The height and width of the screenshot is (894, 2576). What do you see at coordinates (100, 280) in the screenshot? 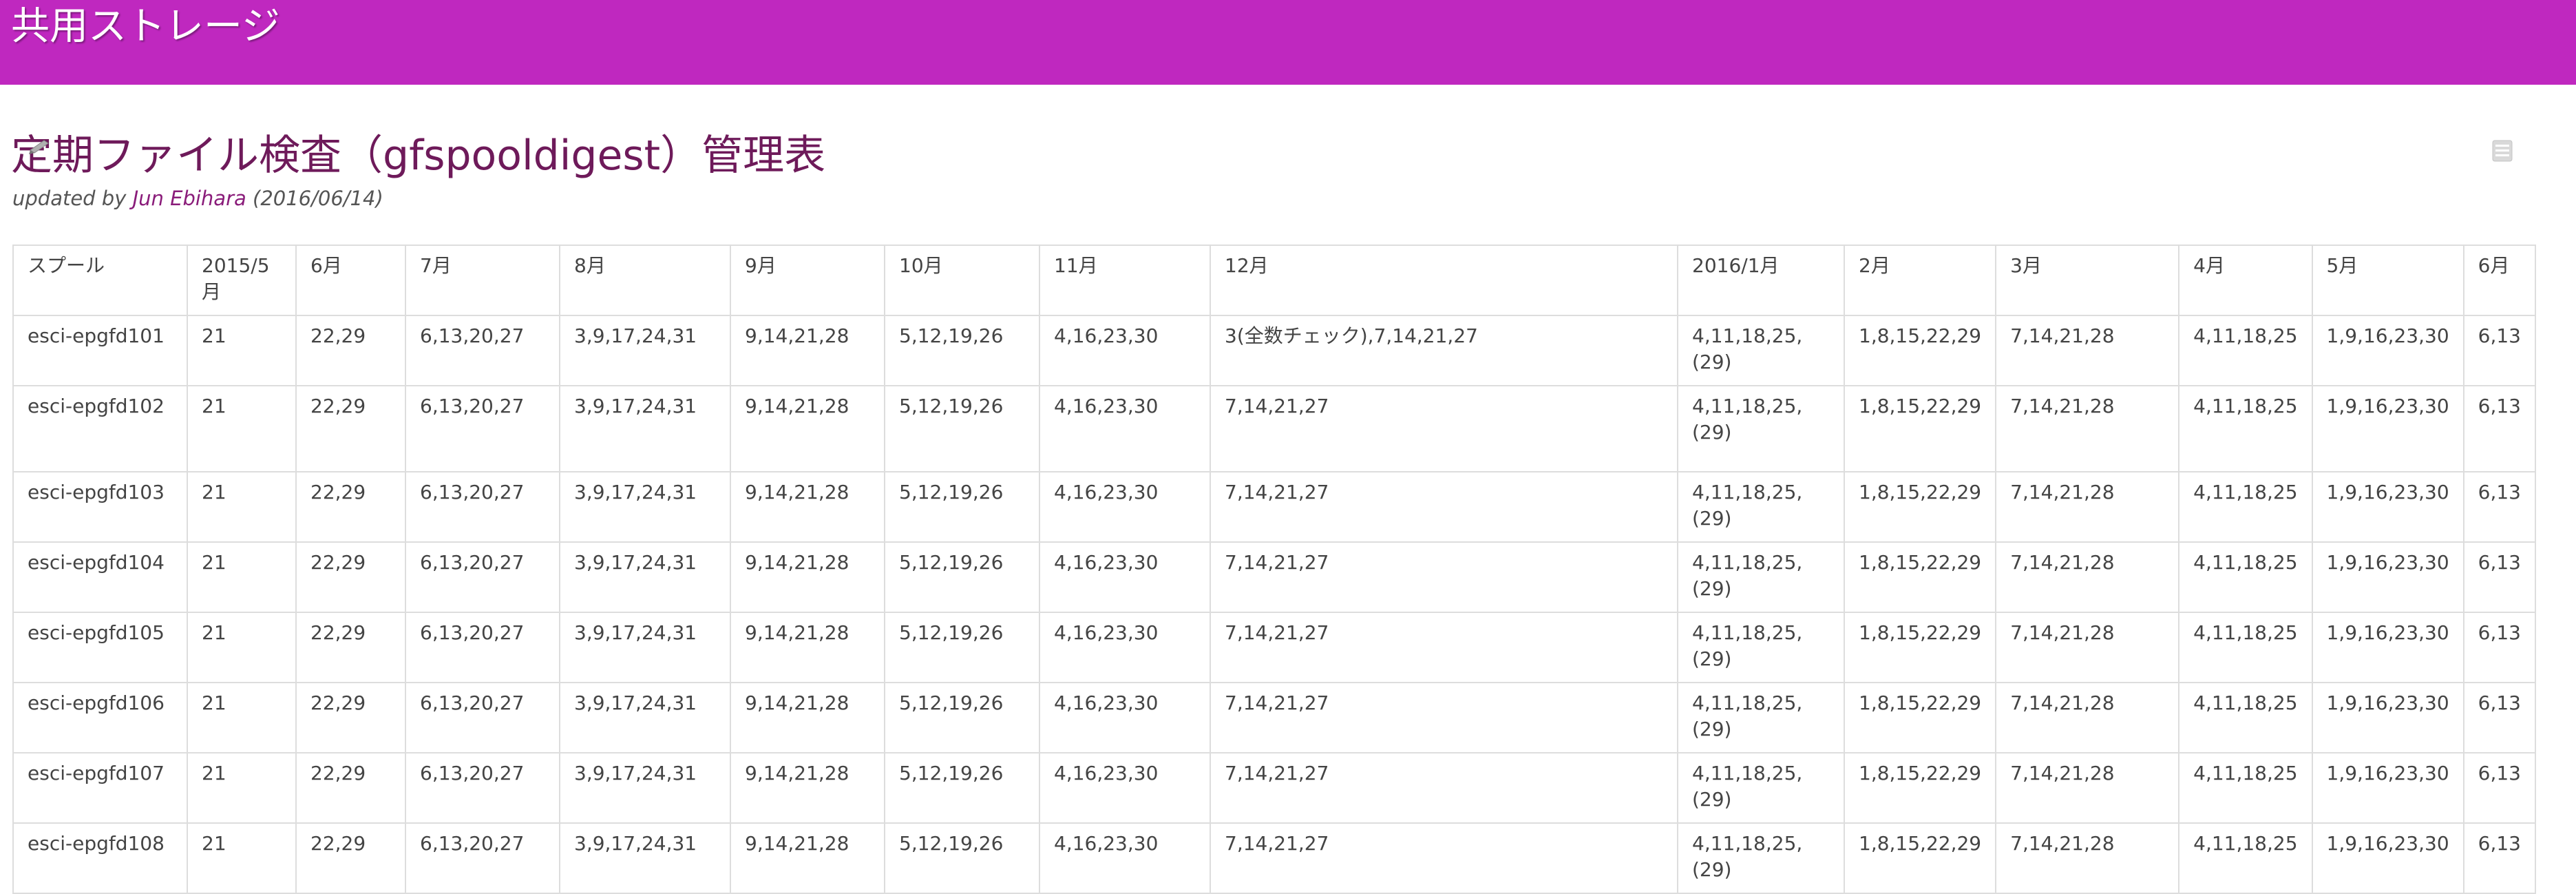
I see `column-header: スプール` at bounding box center [100, 280].